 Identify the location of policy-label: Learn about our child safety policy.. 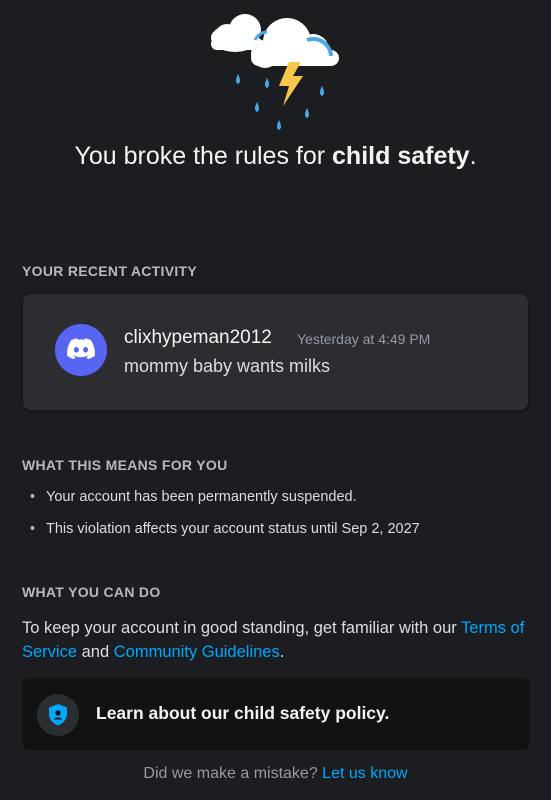
(243, 713).